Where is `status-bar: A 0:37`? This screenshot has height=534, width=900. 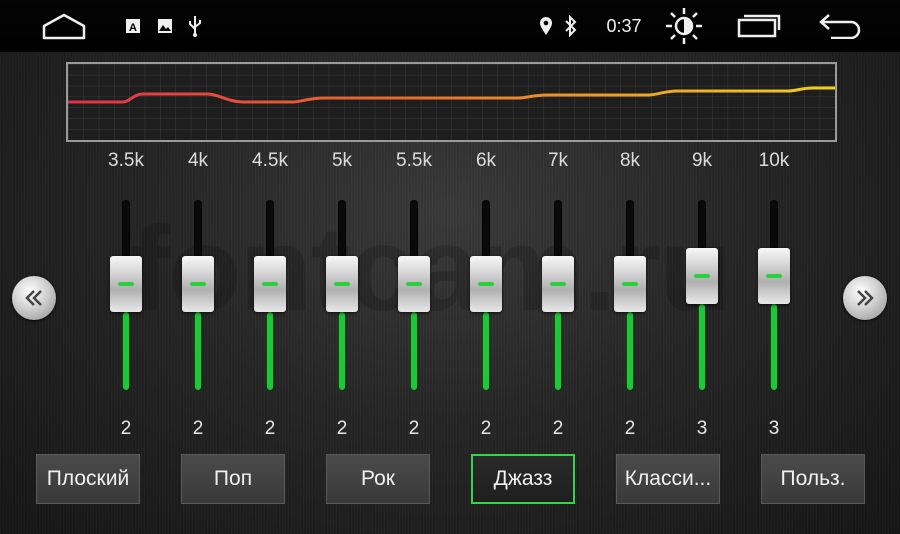
status-bar: A 0:37 is located at coordinates (450, 26).